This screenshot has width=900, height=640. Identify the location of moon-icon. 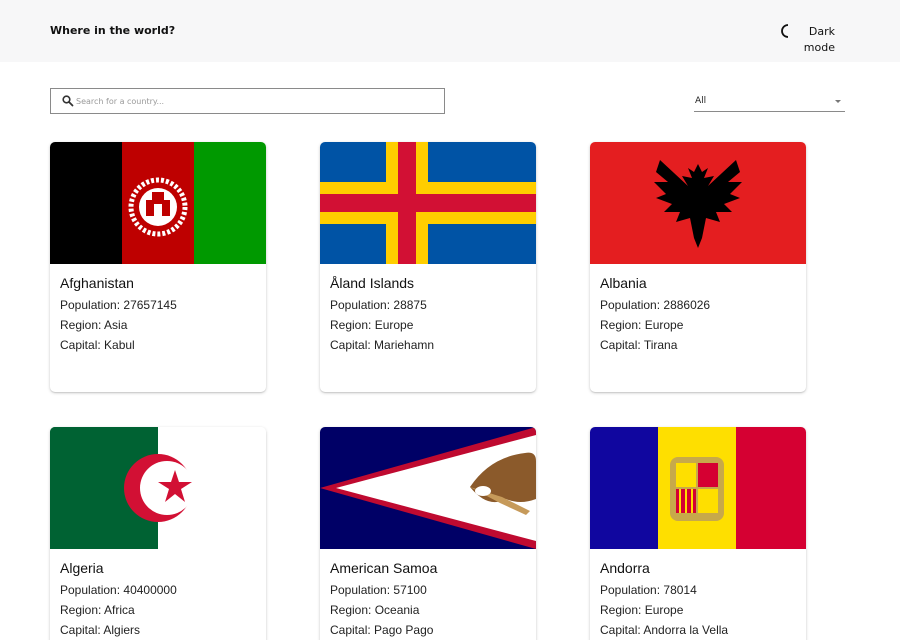
(785, 31).